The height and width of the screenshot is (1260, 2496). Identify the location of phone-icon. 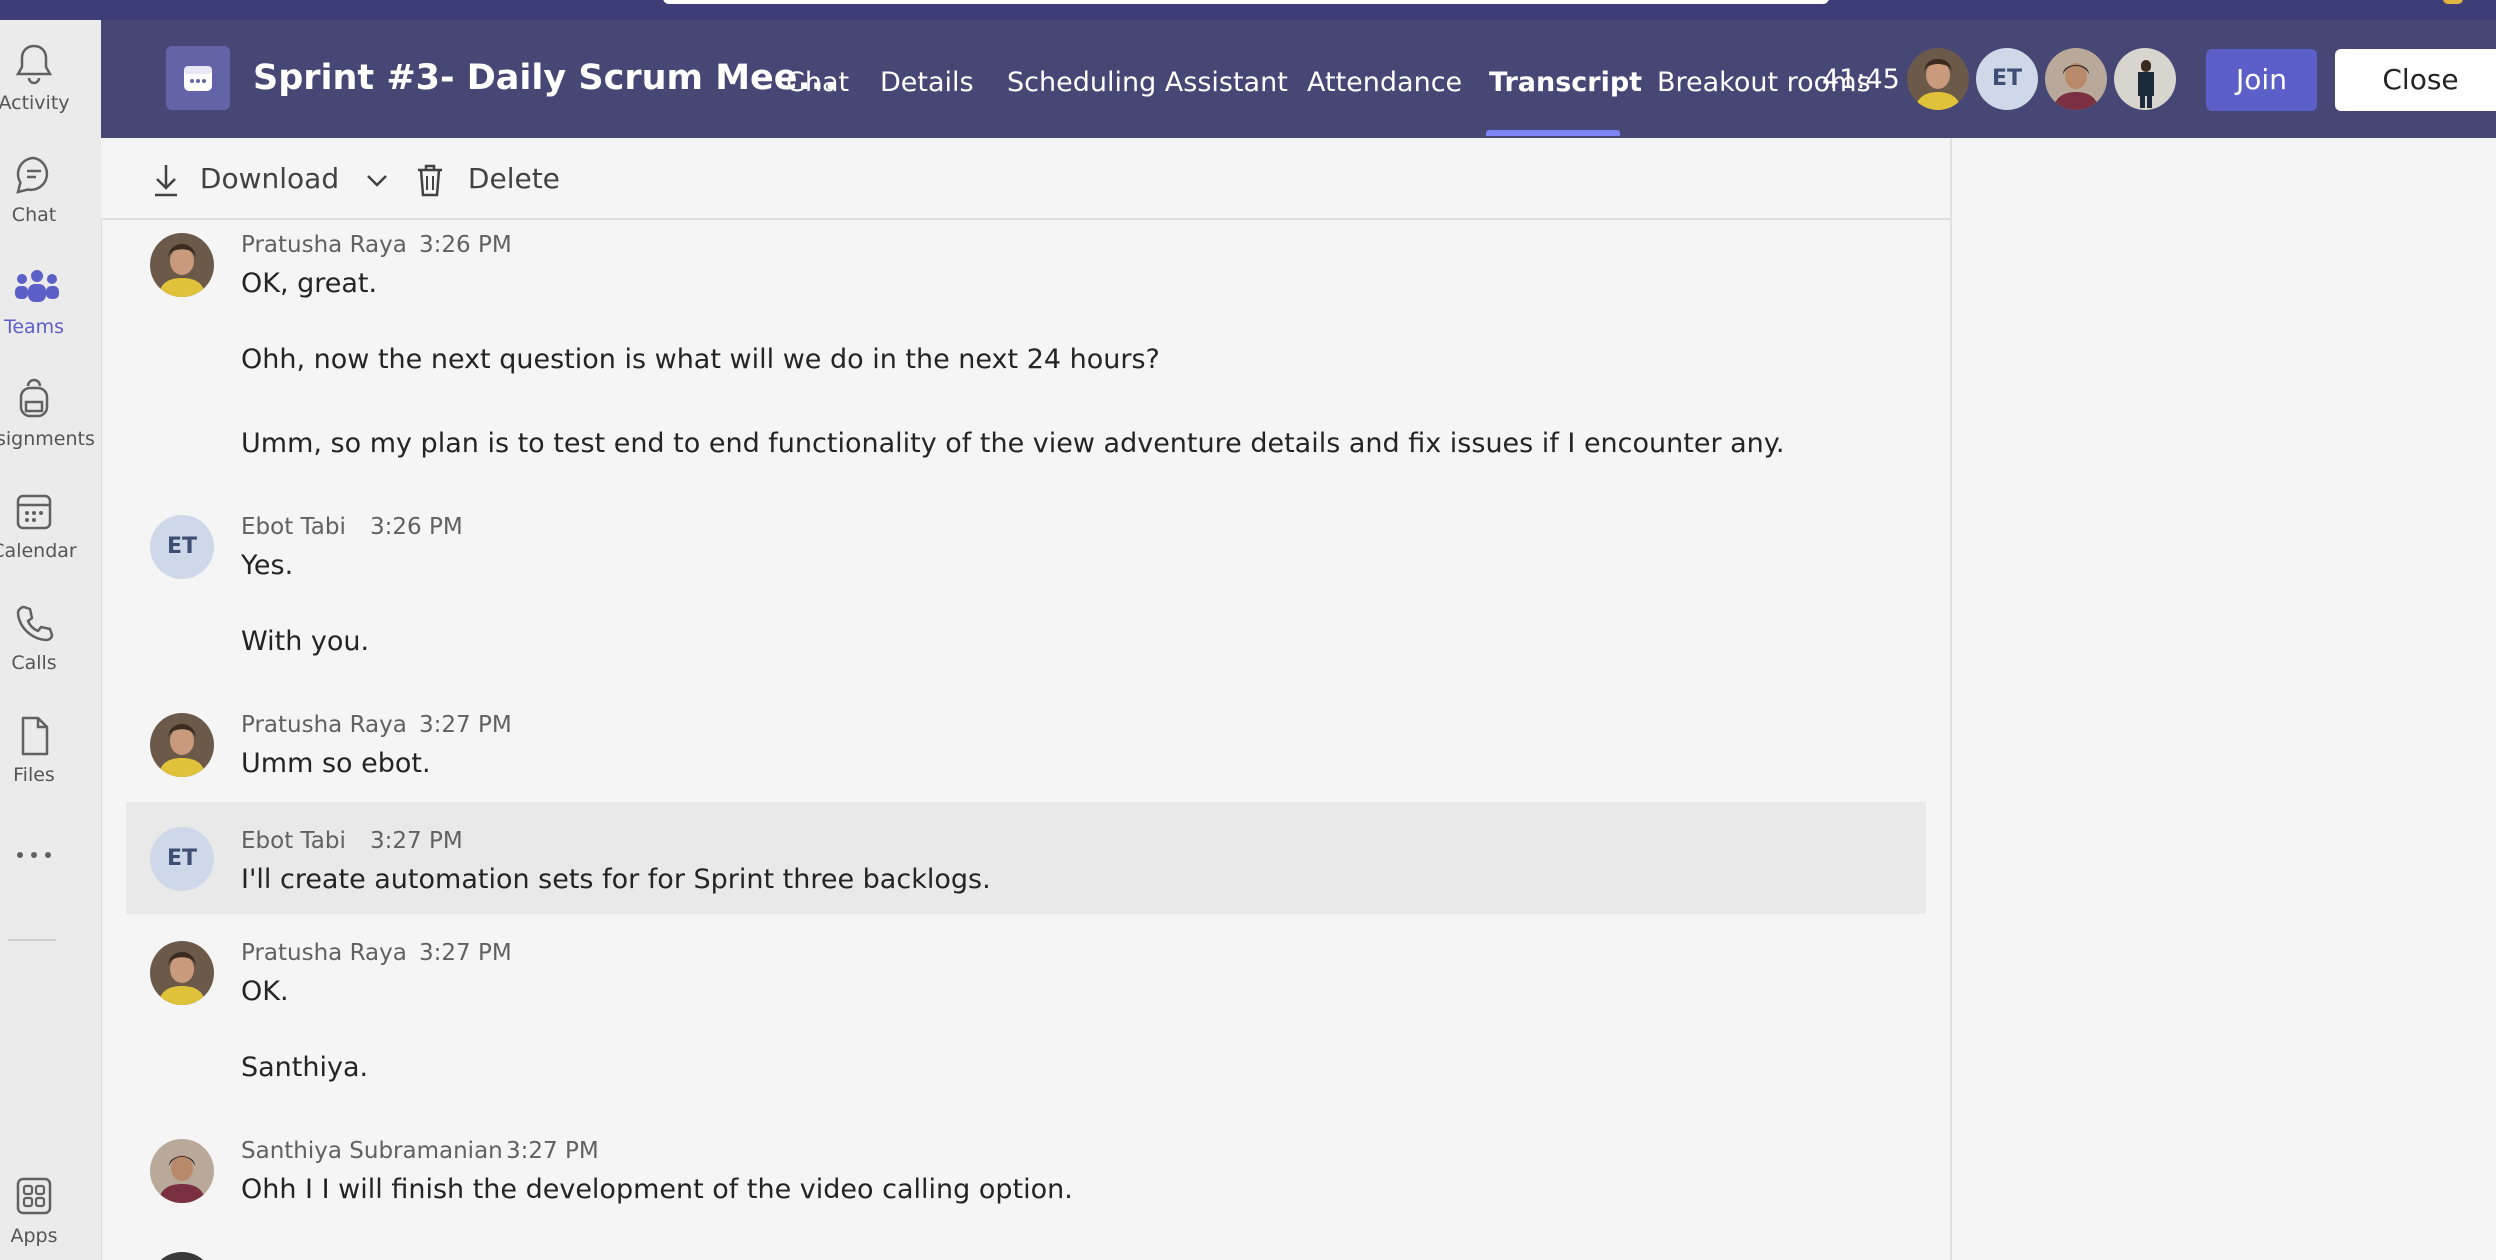
(35, 623).